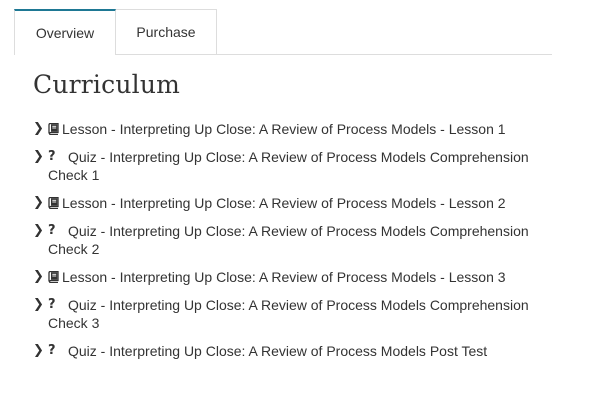 This screenshot has width=595, height=412. Describe the element at coordinates (166, 31) in the screenshot. I see `tab-purchase: Purchase` at that location.